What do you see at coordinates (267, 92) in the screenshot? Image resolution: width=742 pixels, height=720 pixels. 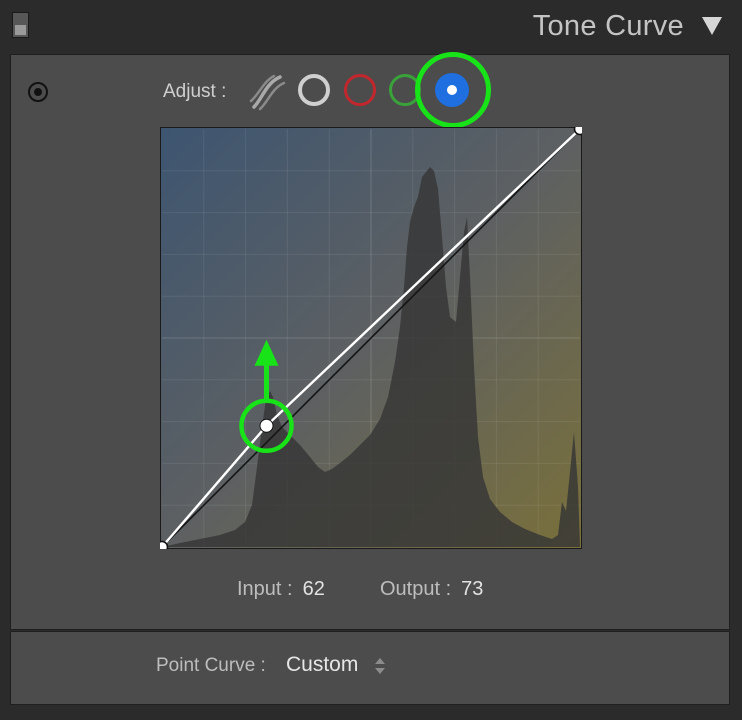 I see `parametric-curve-icon` at bounding box center [267, 92].